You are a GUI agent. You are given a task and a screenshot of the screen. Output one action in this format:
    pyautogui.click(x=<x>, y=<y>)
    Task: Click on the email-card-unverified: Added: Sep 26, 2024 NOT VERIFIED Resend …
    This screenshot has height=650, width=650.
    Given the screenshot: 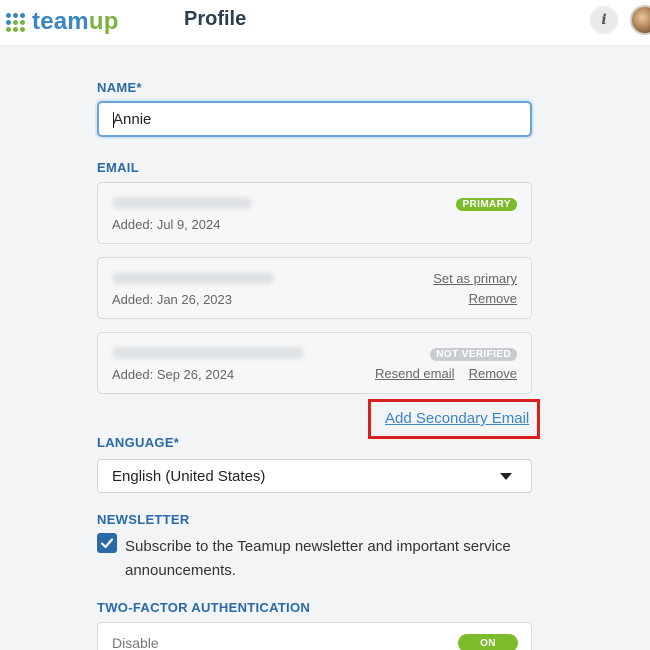 What is the action you would take?
    pyautogui.click(x=314, y=363)
    